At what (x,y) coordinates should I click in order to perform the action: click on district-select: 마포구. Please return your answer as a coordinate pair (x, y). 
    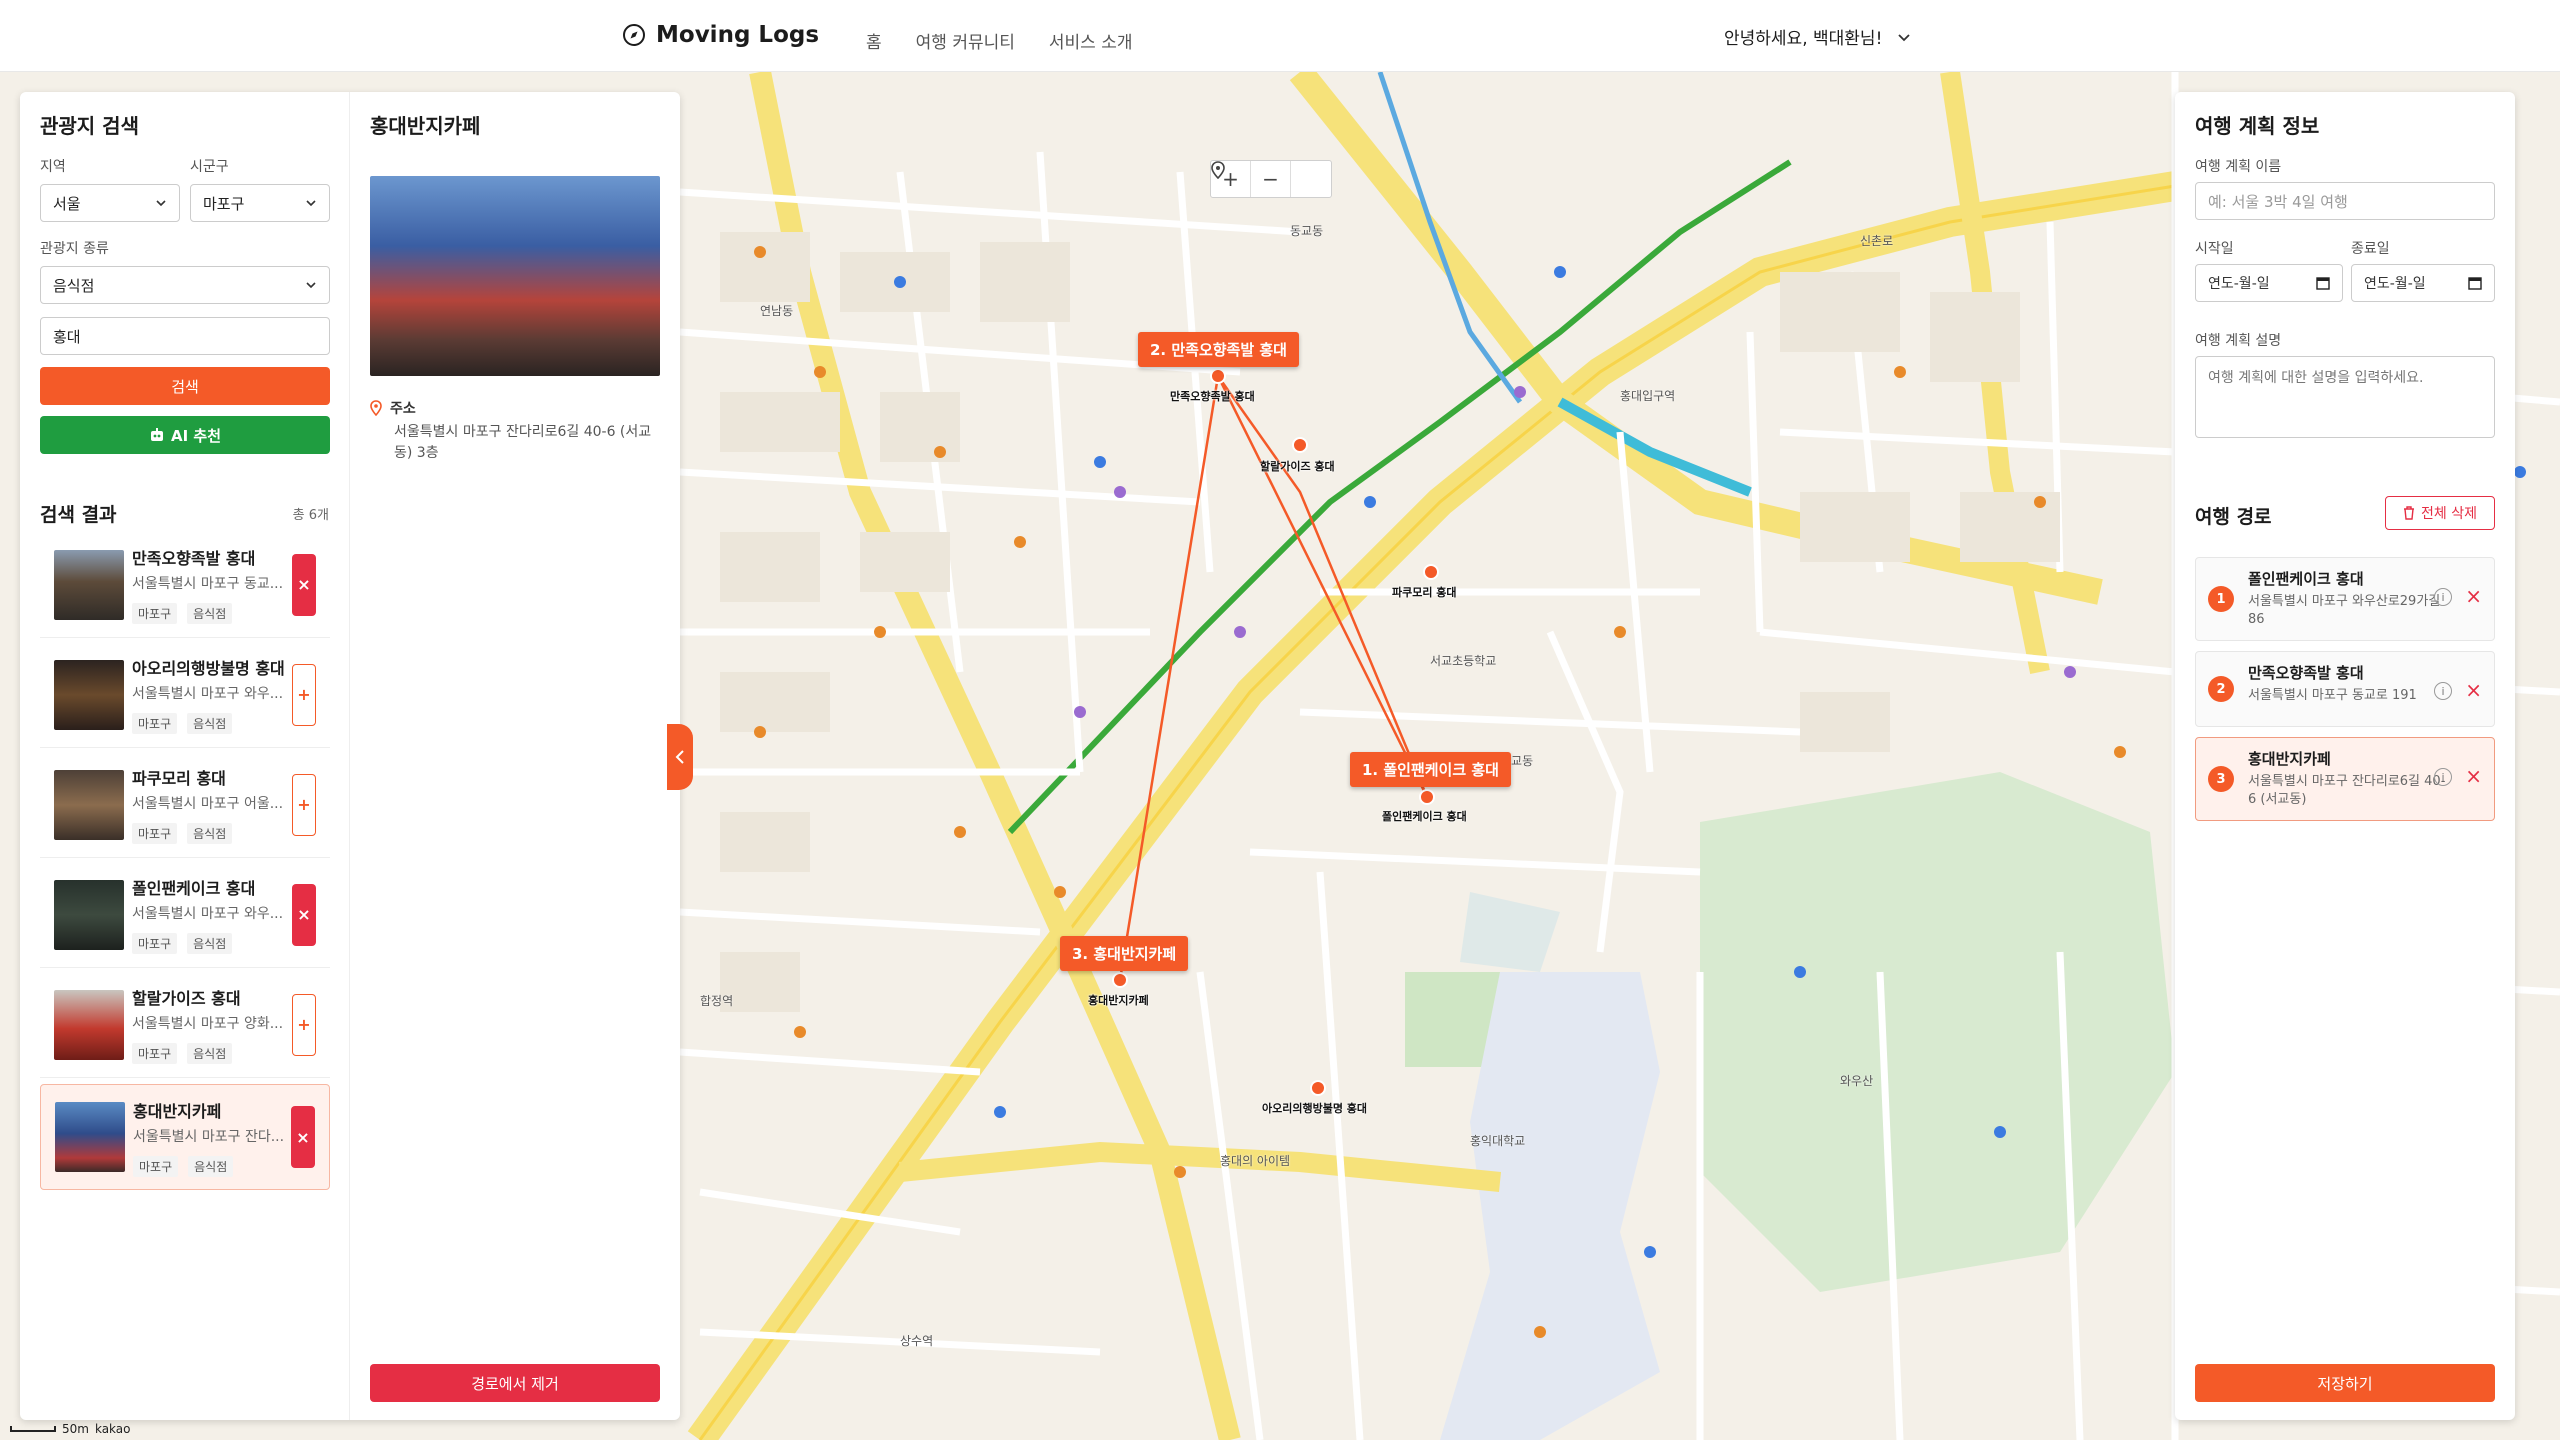
    Looking at the image, I should click on (260, 203).